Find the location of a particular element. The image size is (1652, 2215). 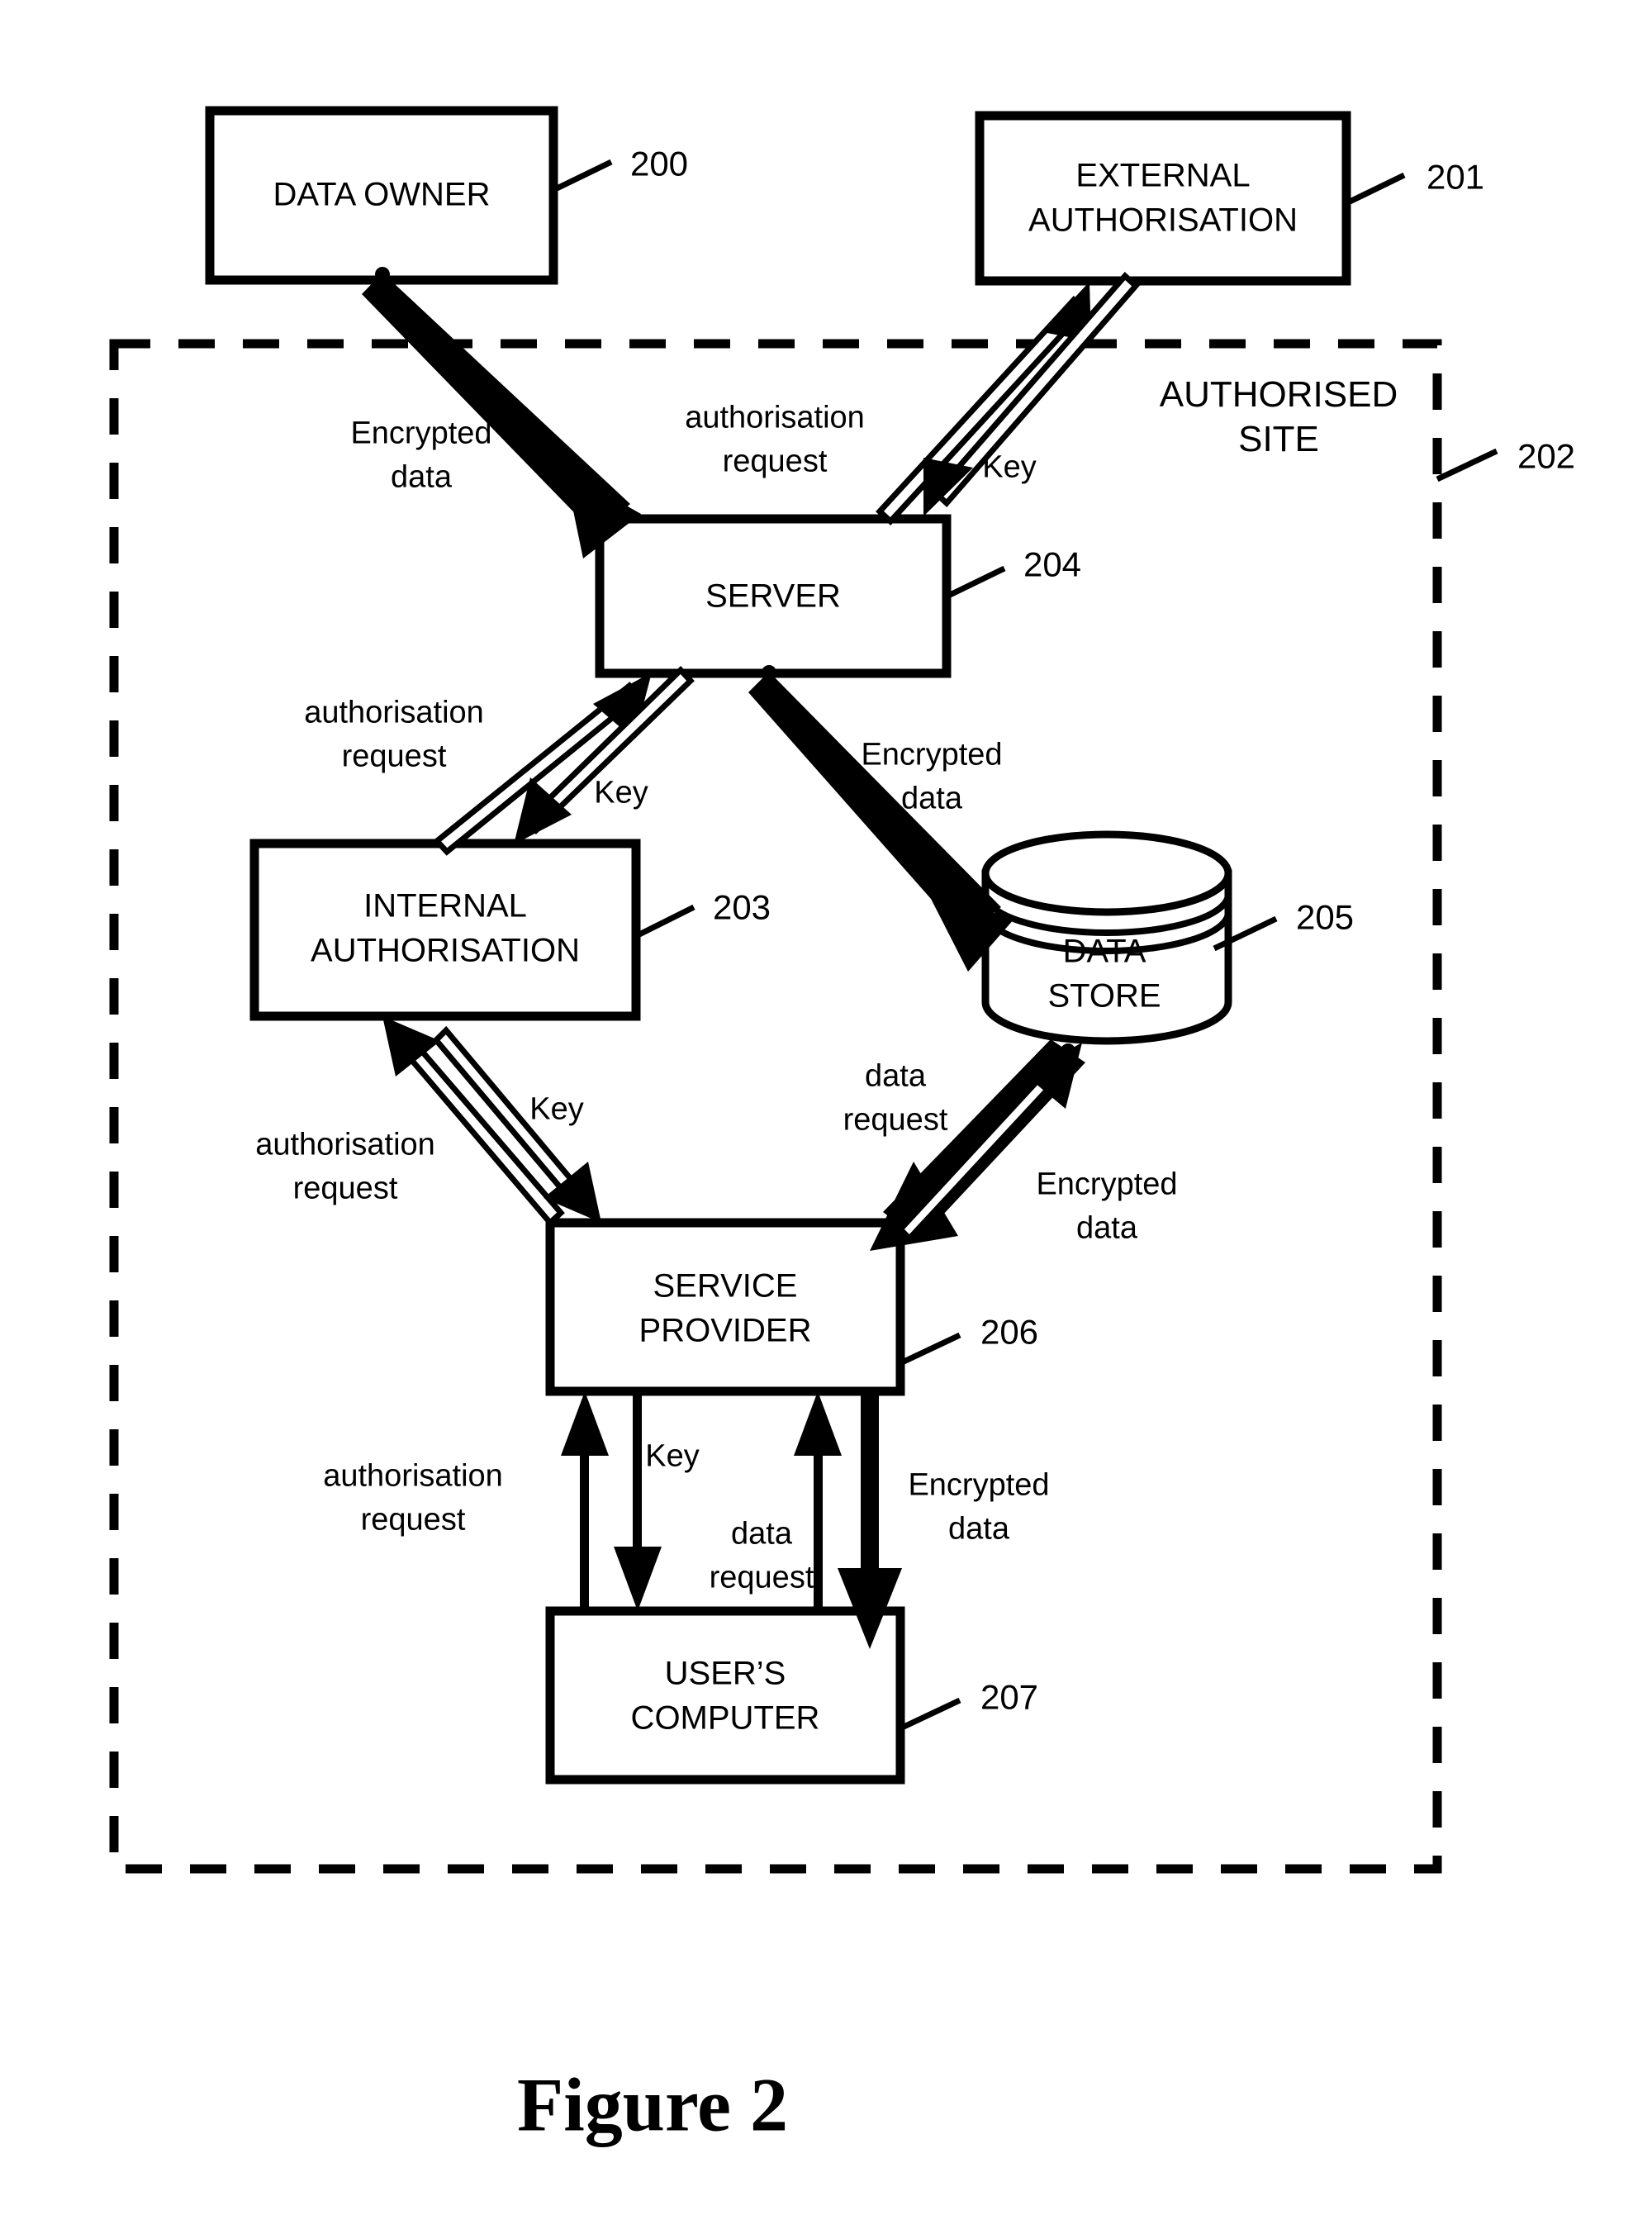

ref-number-207: 207 is located at coordinates (1009, 1697).